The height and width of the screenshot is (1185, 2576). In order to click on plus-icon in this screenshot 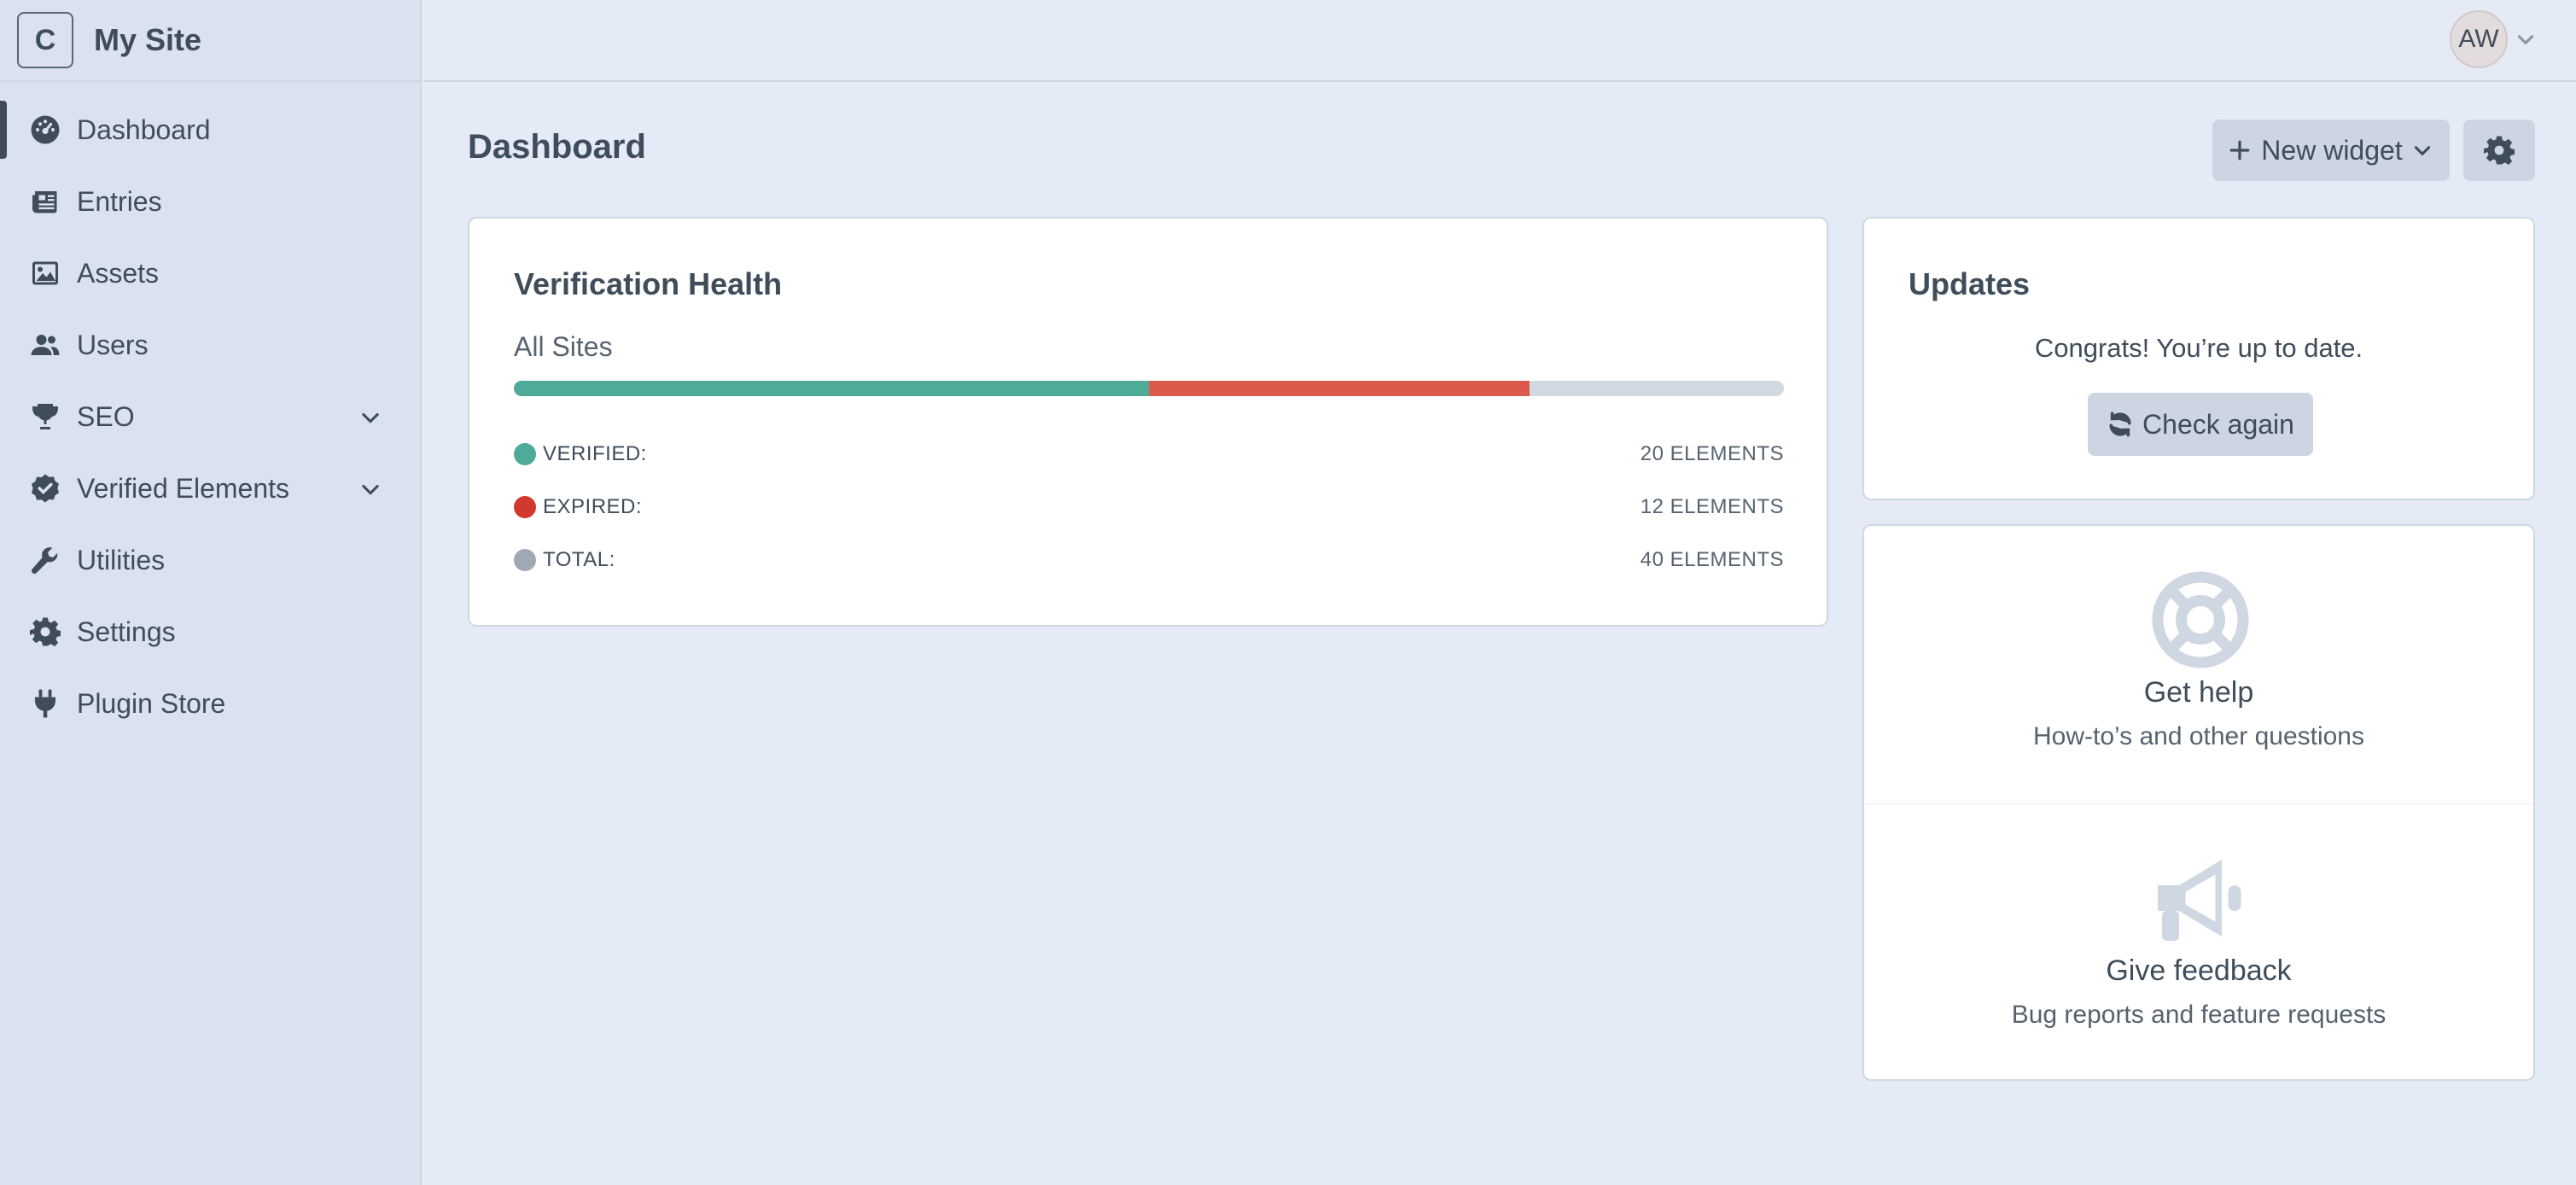, I will do `click(2239, 150)`.